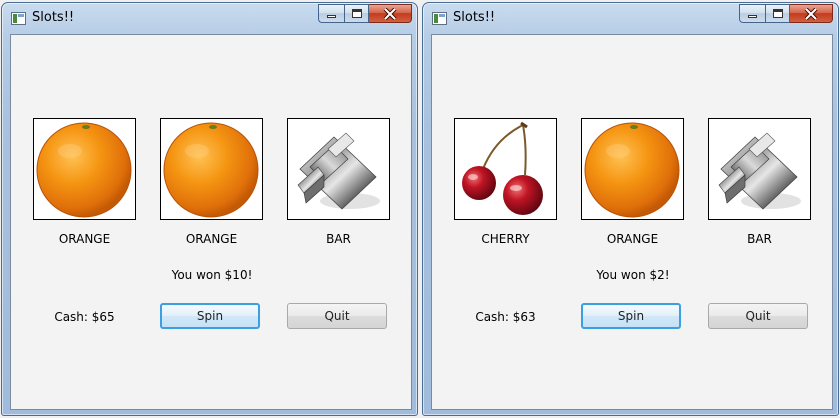 Image resolution: width=840 pixels, height=418 pixels. What do you see at coordinates (505, 317) in the screenshot?
I see `cash-label: Cash: $63` at bounding box center [505, 317].